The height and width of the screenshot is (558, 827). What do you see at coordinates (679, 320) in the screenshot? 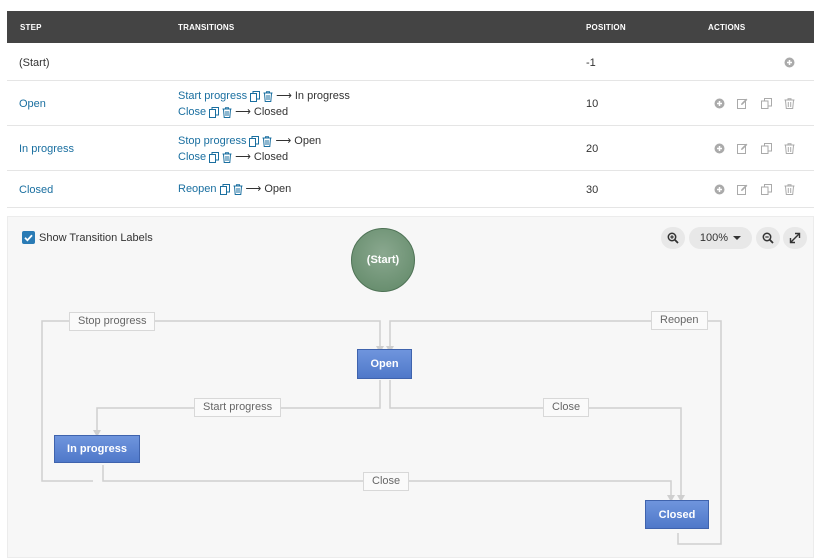
I see `transition-label-reopen: Reopen` at bounding box center [679, 320].